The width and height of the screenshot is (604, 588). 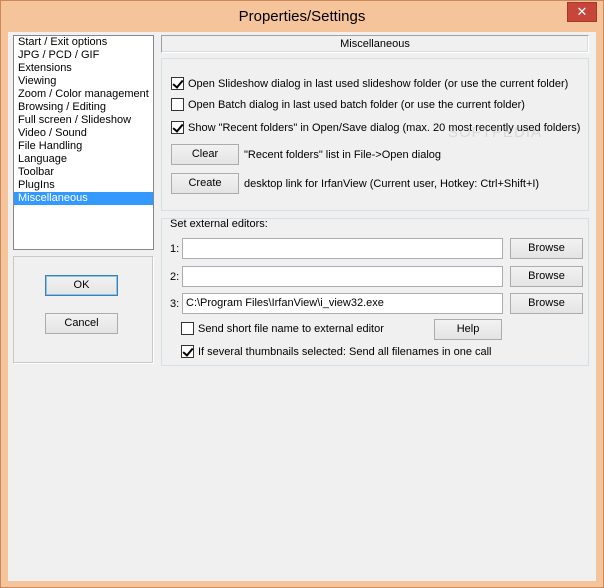 What do you see at coordinates (81, 323) in the screenshot?
I see `cancel-button: Cancel` at bounding box center [81, 323].